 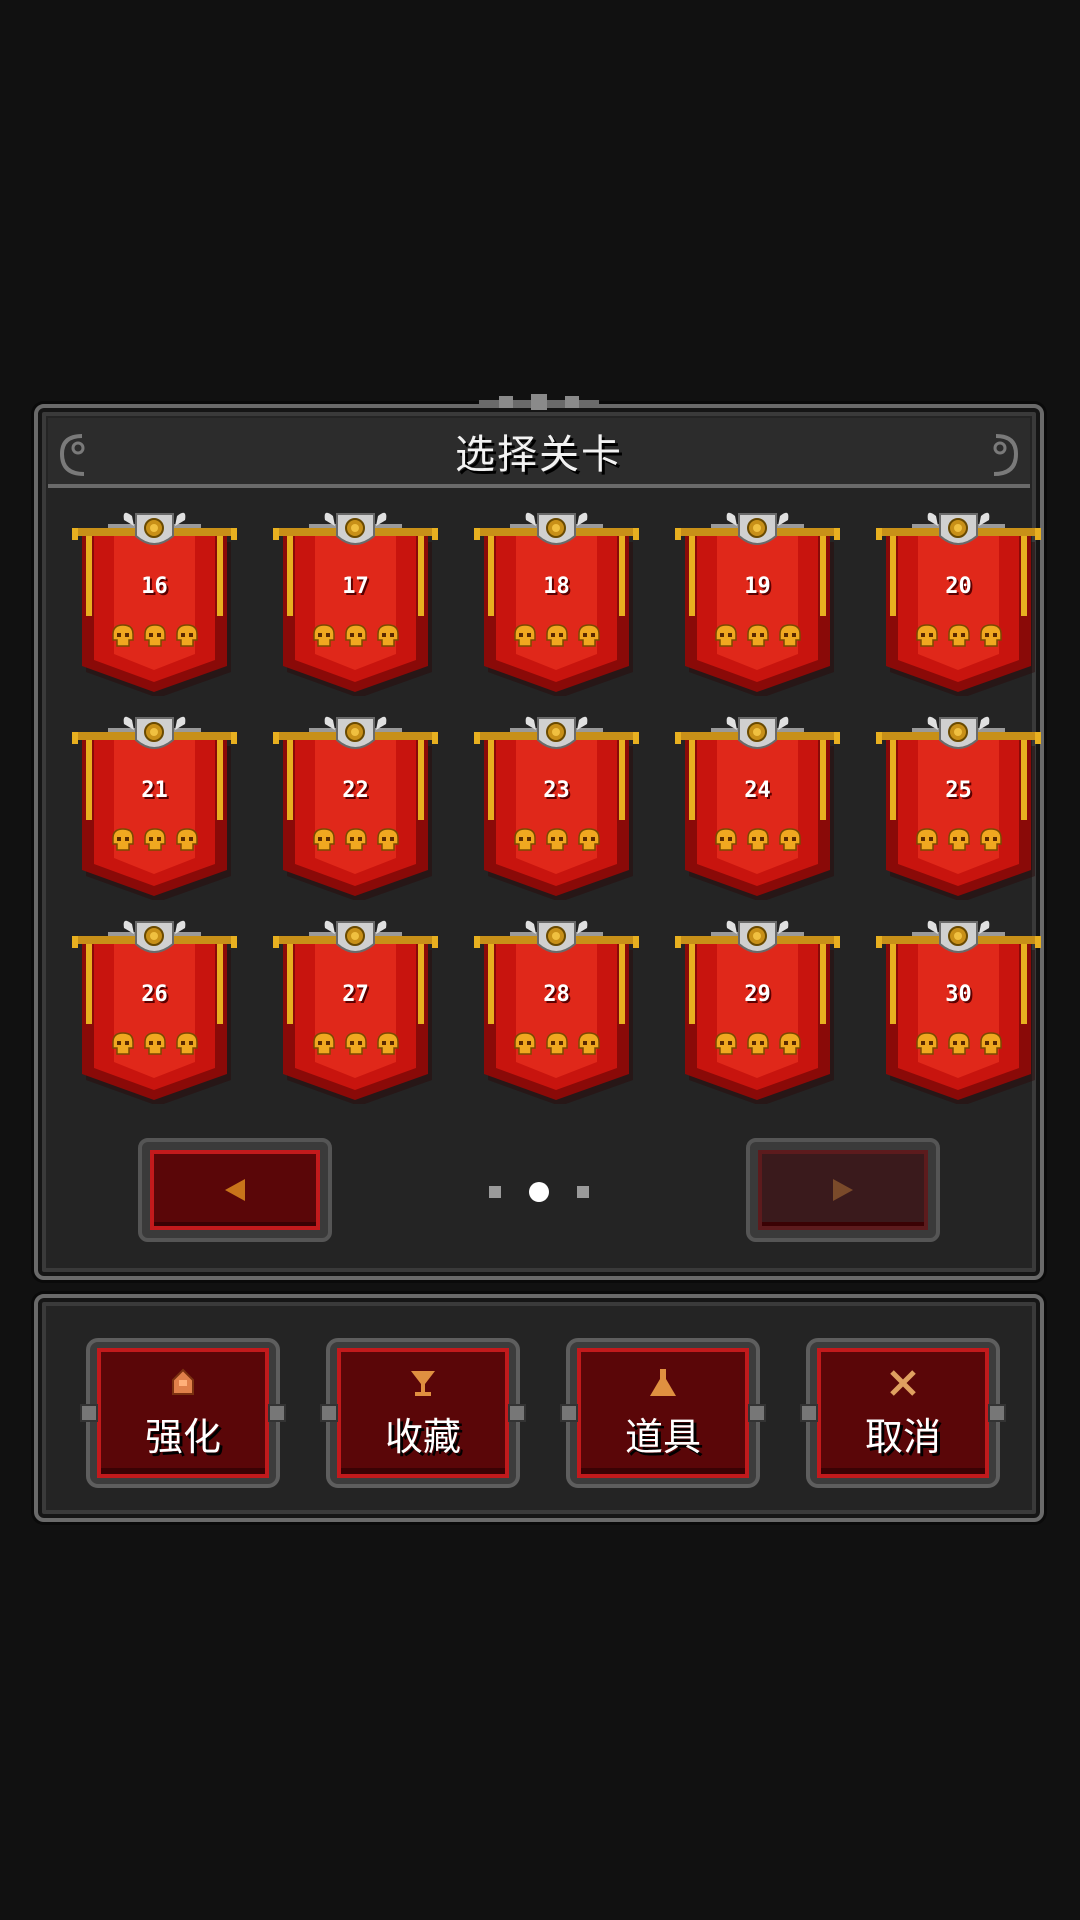 I want to click on cancel-button: 取消, so click(x=903, y=1413).